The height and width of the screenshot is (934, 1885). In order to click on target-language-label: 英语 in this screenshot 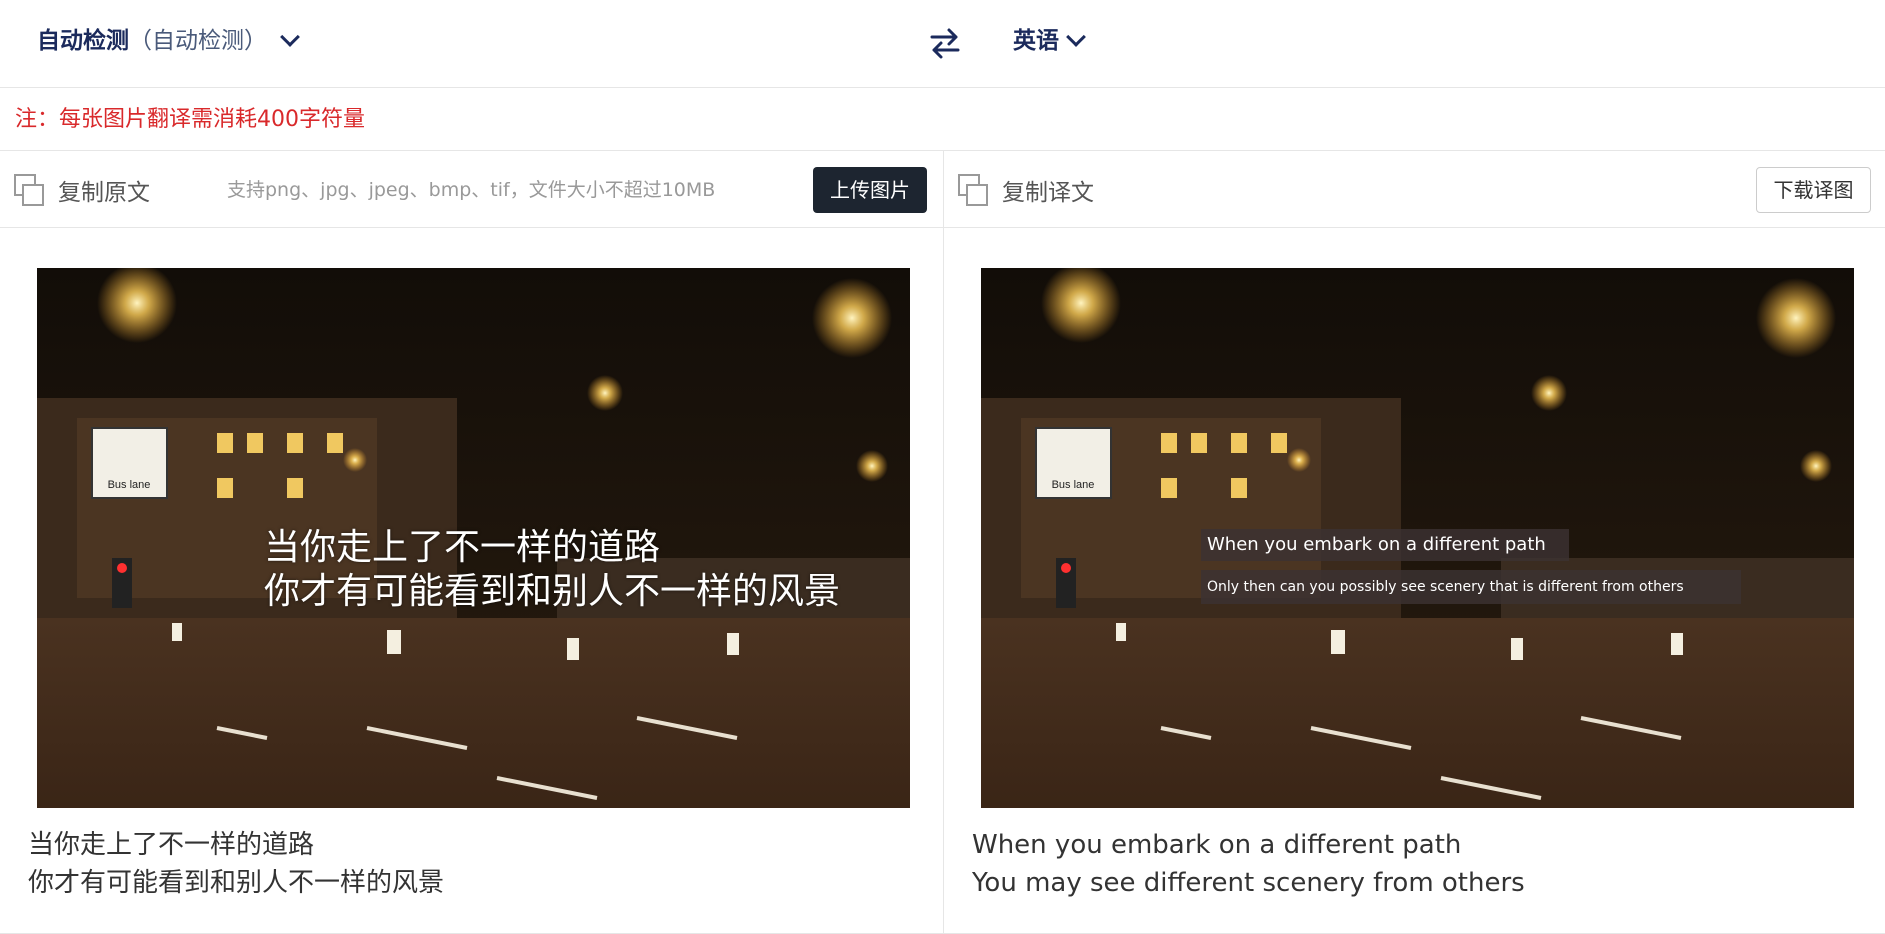, I will do `click(1036, 41)`.